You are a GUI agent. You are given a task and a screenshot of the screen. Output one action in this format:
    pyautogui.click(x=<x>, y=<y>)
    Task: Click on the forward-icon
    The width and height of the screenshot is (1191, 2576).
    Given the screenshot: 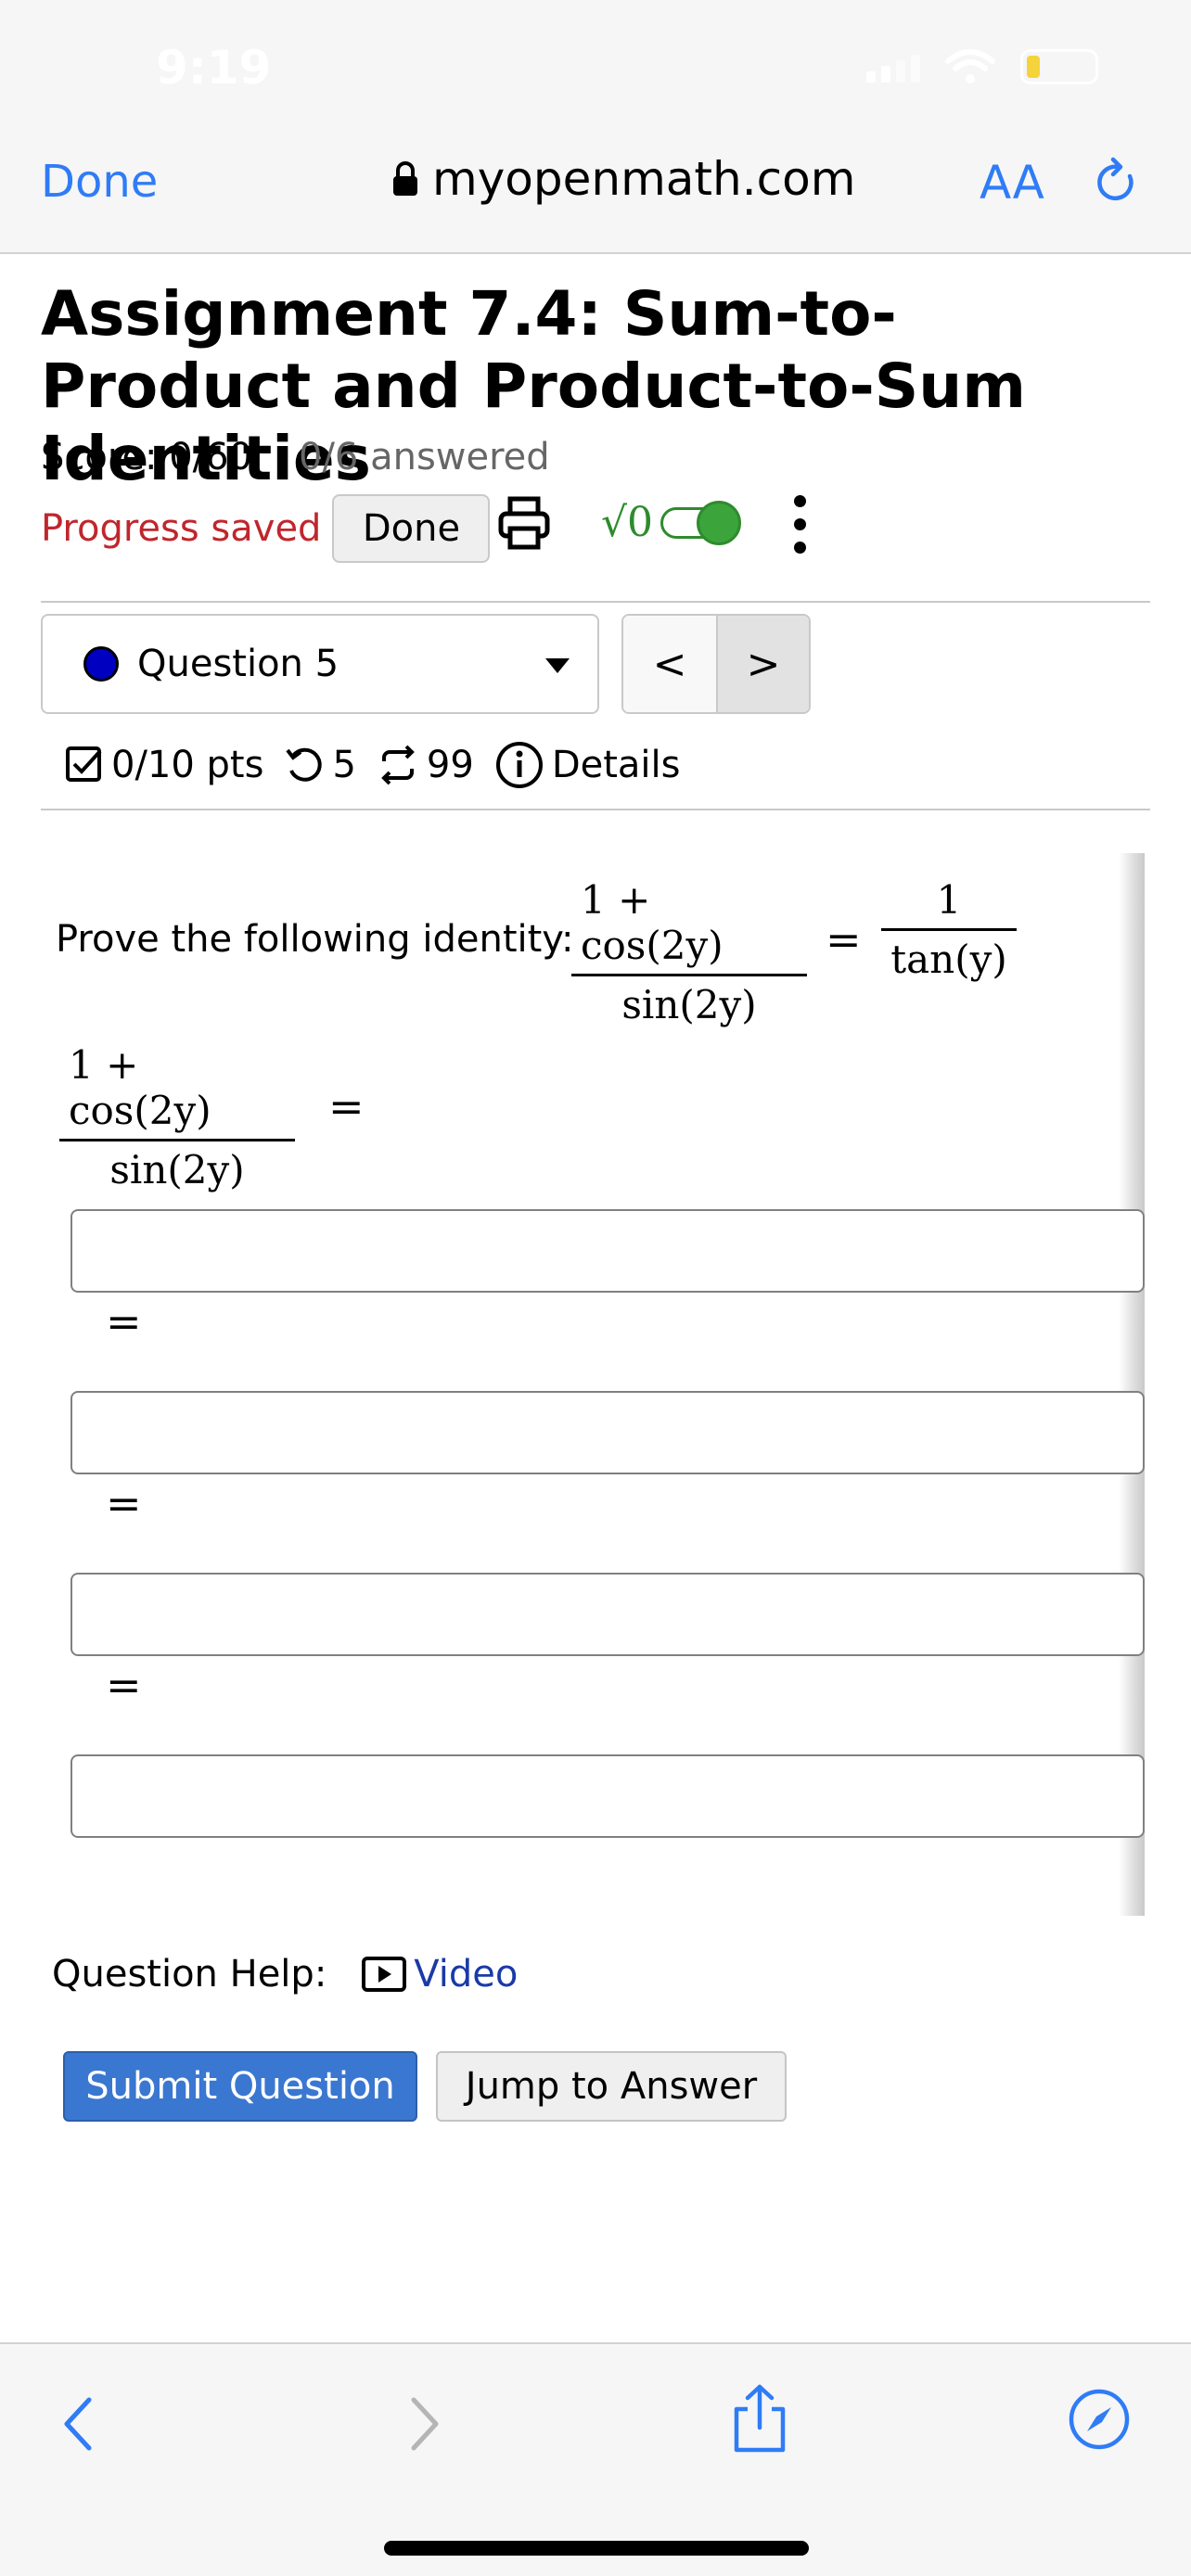 What is the action you would take?
    pyautogui.click(x=424, y=2424)
    